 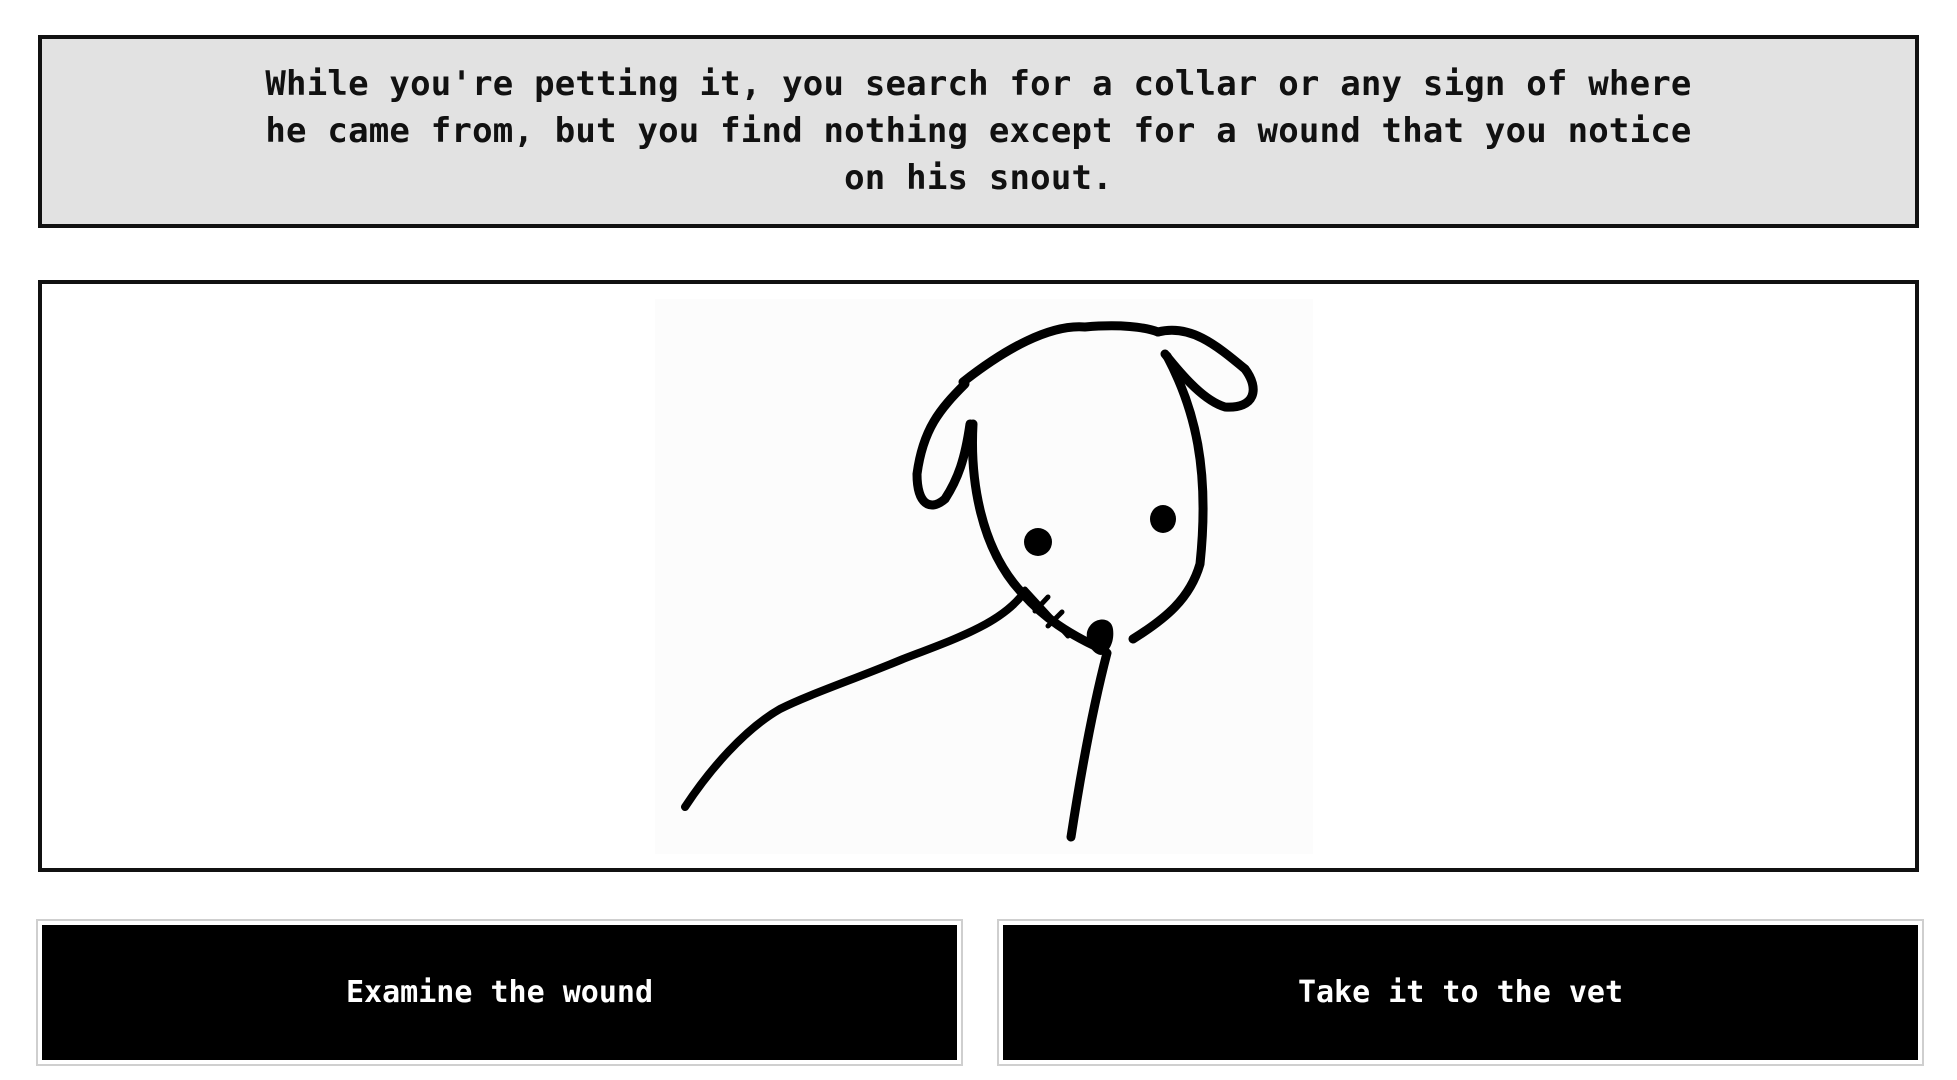 I want to click on dog-head-outline, so click(x=1060, y=354).